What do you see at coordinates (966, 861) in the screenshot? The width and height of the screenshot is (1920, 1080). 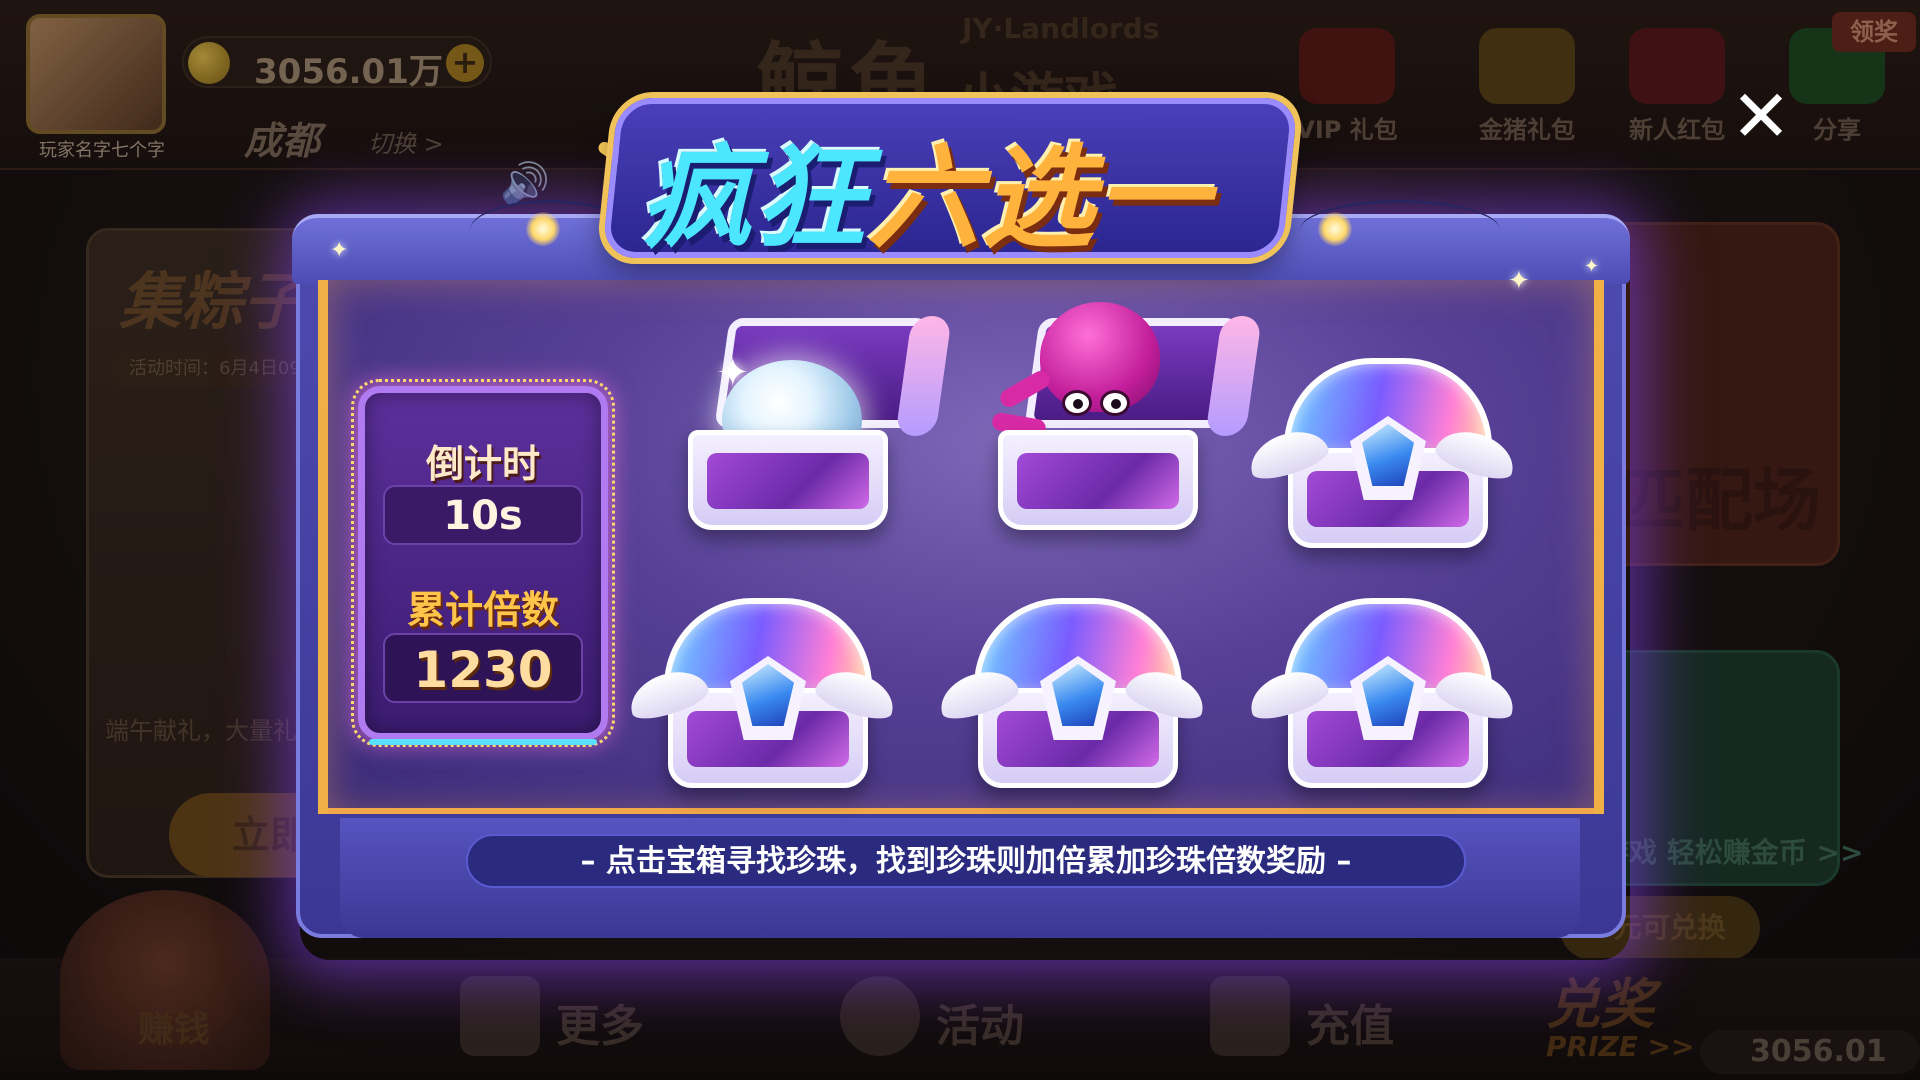 I see `hint-bar: – 点击宝箱寻找珍珠，找到珍珠则加倍累加珍珠倍数奖励 –` at bounding box center [966, 861].